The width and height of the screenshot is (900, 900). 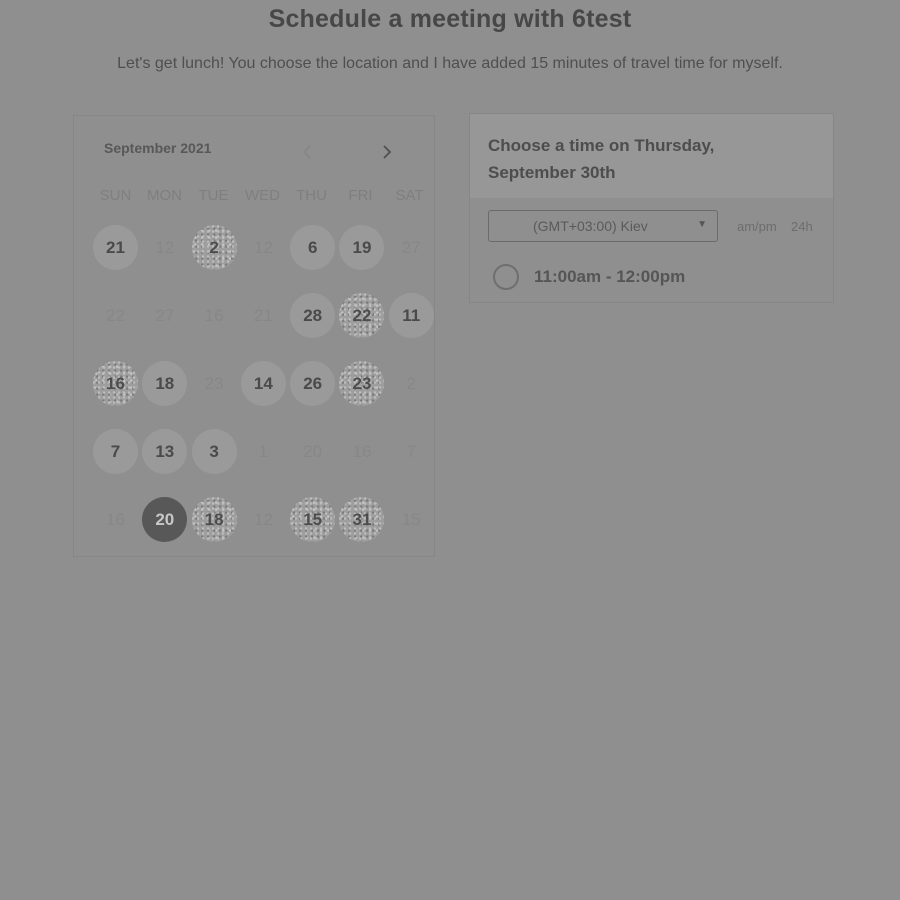 I want to click on weekday-label: THU, so click(x=311, y=195).